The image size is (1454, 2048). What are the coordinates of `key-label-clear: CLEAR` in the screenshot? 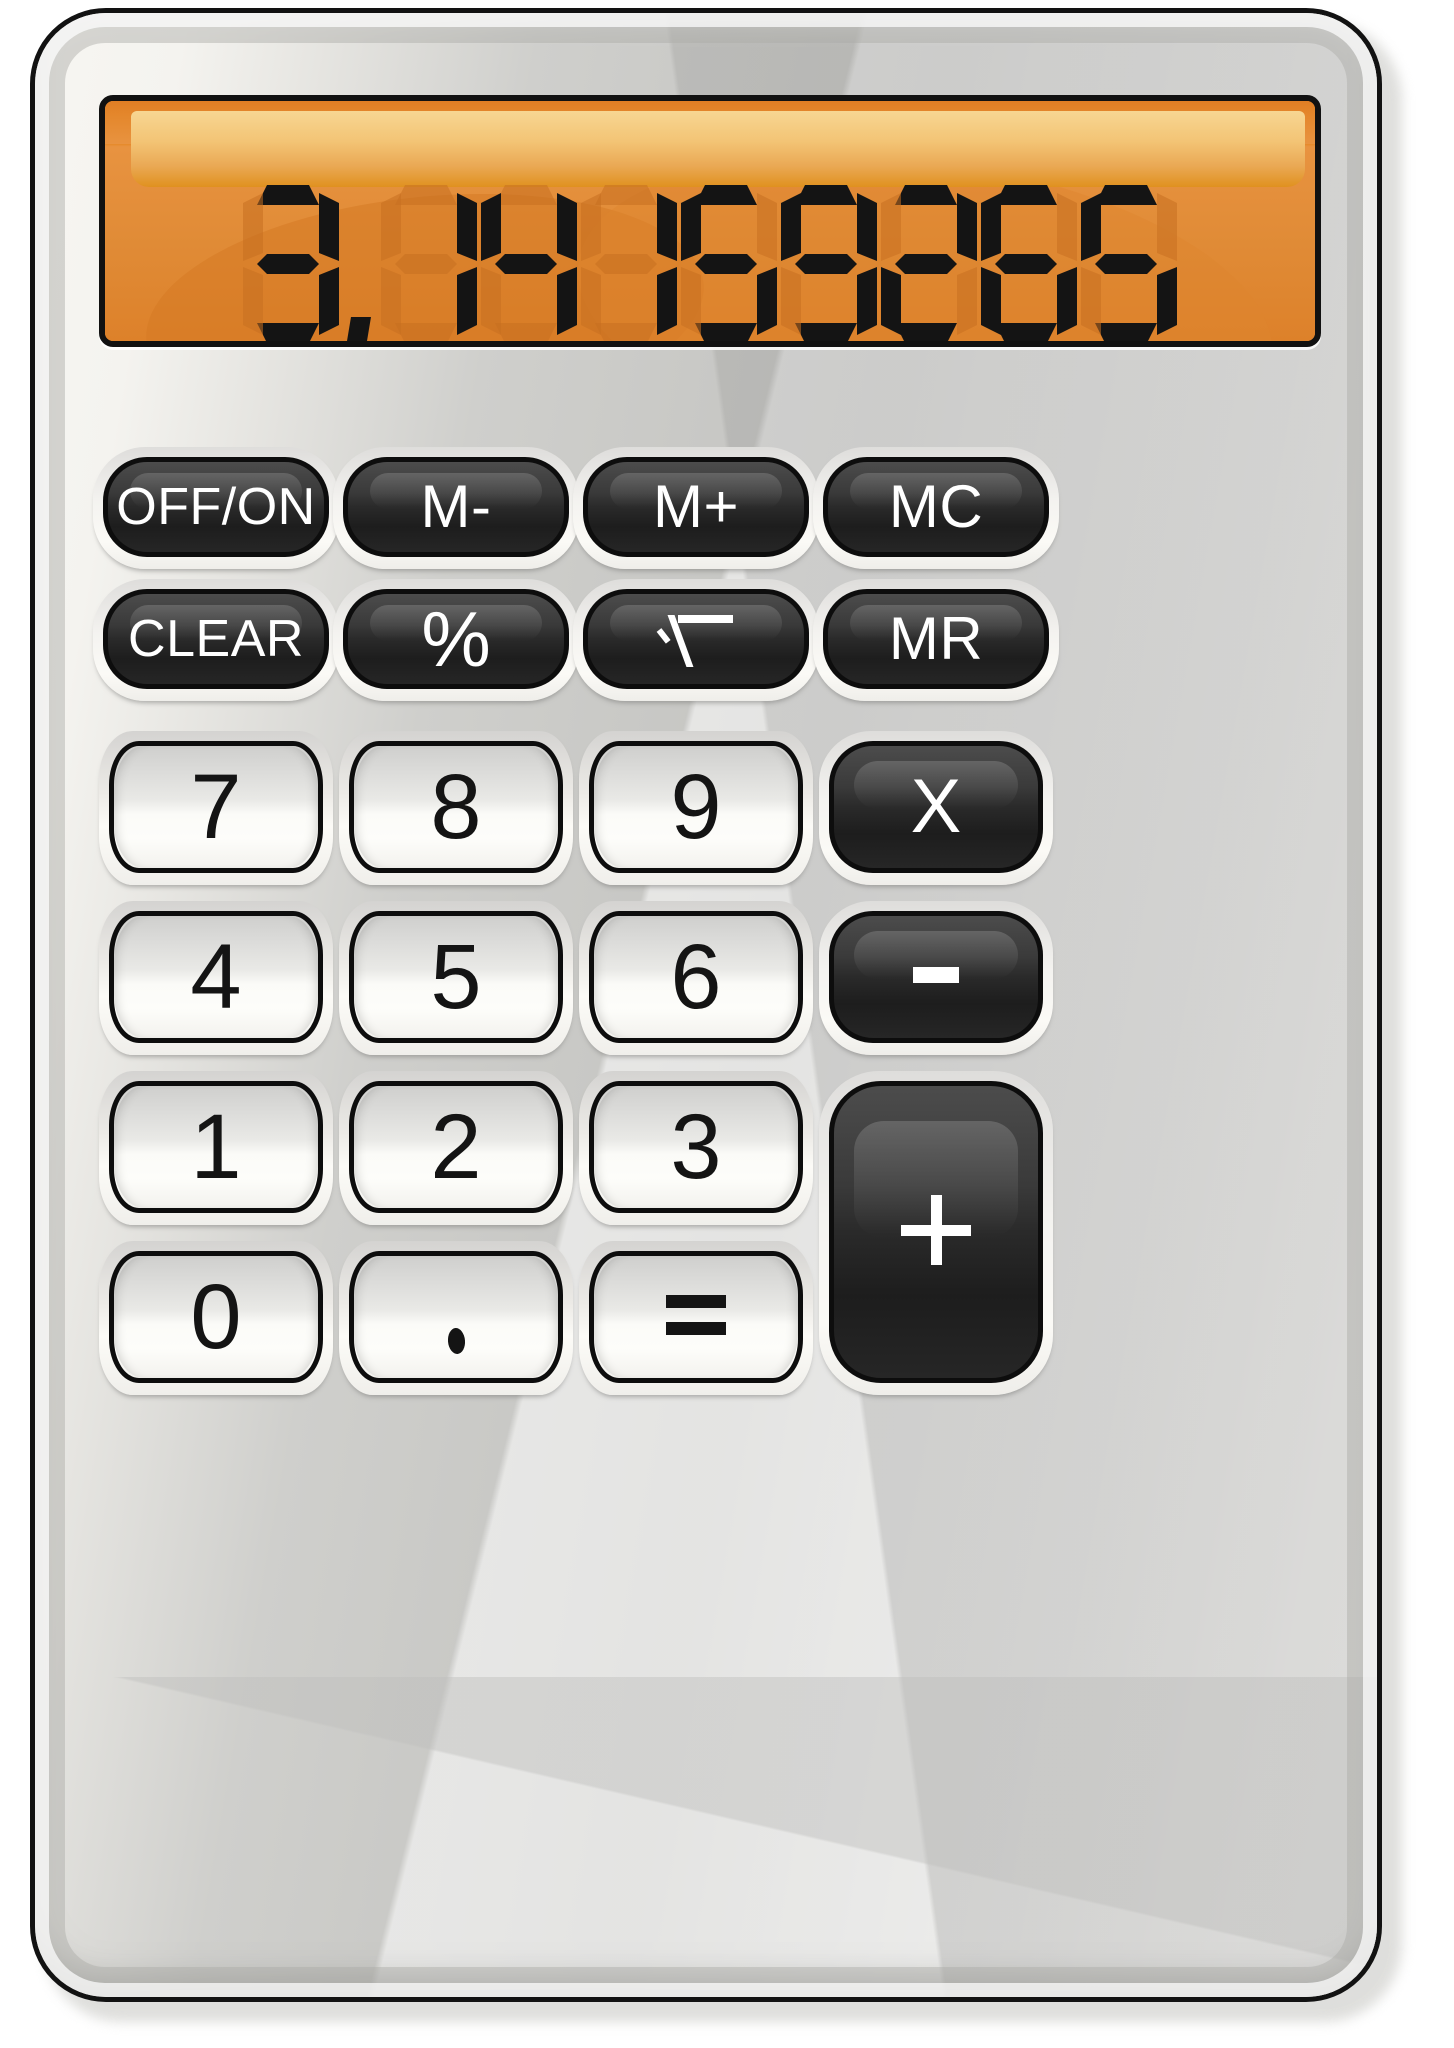 It's located at (216, 639).